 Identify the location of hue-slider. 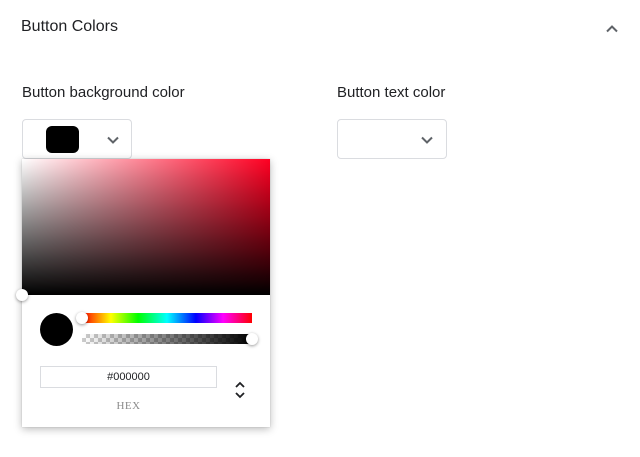
(167, 318).